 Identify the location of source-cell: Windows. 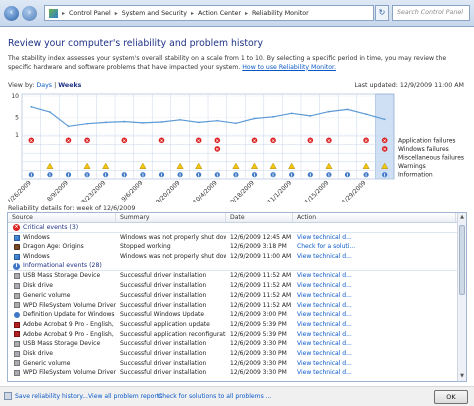
(36, 237).